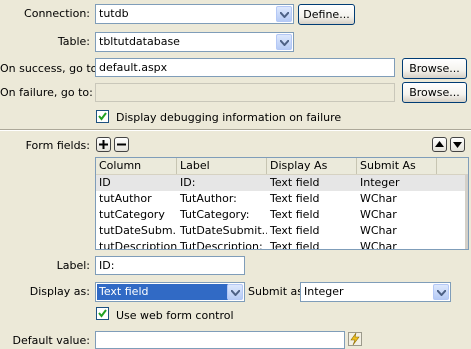 The height and width of the screenshot is (349, 471). Describe the element at coordinates (221, 245) in the screenshot. I see `table-cell: TutDescription:` at that location.